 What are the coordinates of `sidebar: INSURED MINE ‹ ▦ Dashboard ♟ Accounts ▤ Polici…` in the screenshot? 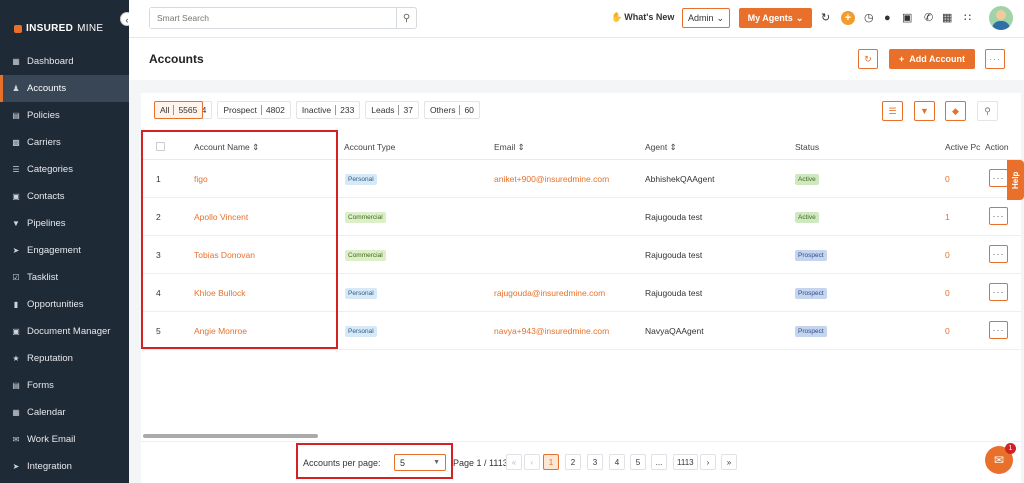 It's located at (67, 241).